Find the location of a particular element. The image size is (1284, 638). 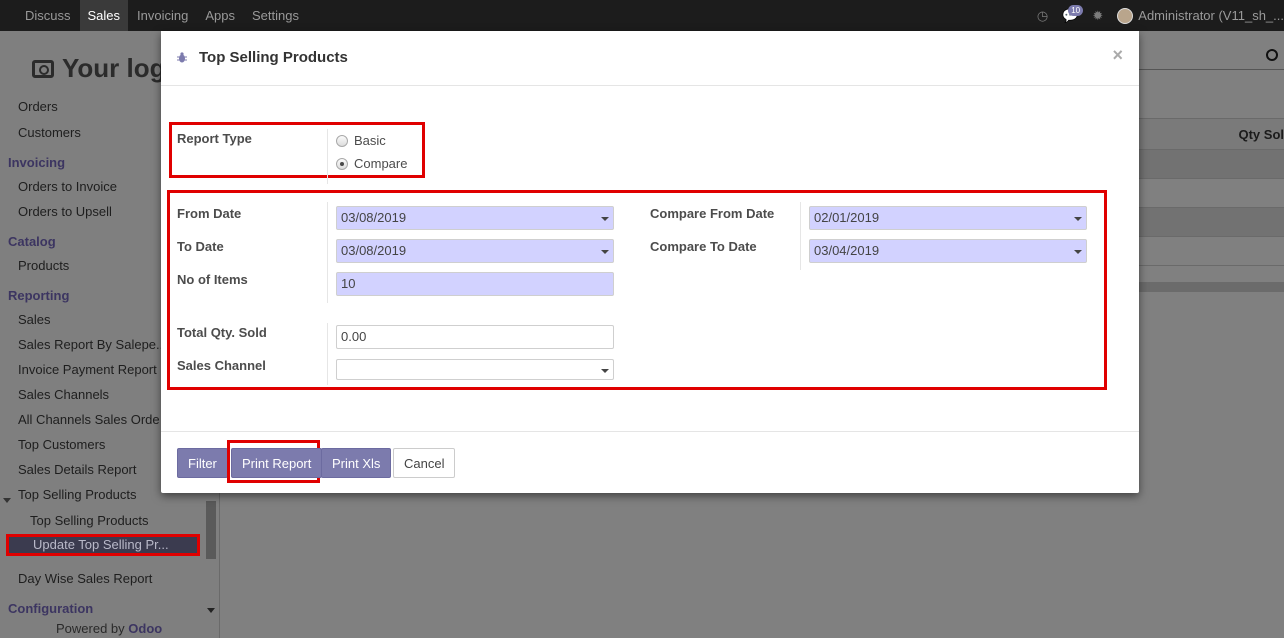

dialog-header: Top Selling Products × is located at coordinates (650, 58).